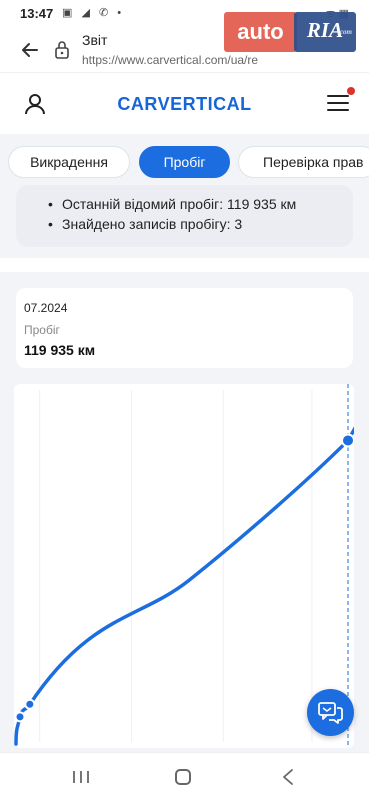 This screenshot has height=800, width=369. What do you see at coordinates (42, 330) in the screenshot?
I see `record-label: Пробіг` at bounding box center [42, 330].